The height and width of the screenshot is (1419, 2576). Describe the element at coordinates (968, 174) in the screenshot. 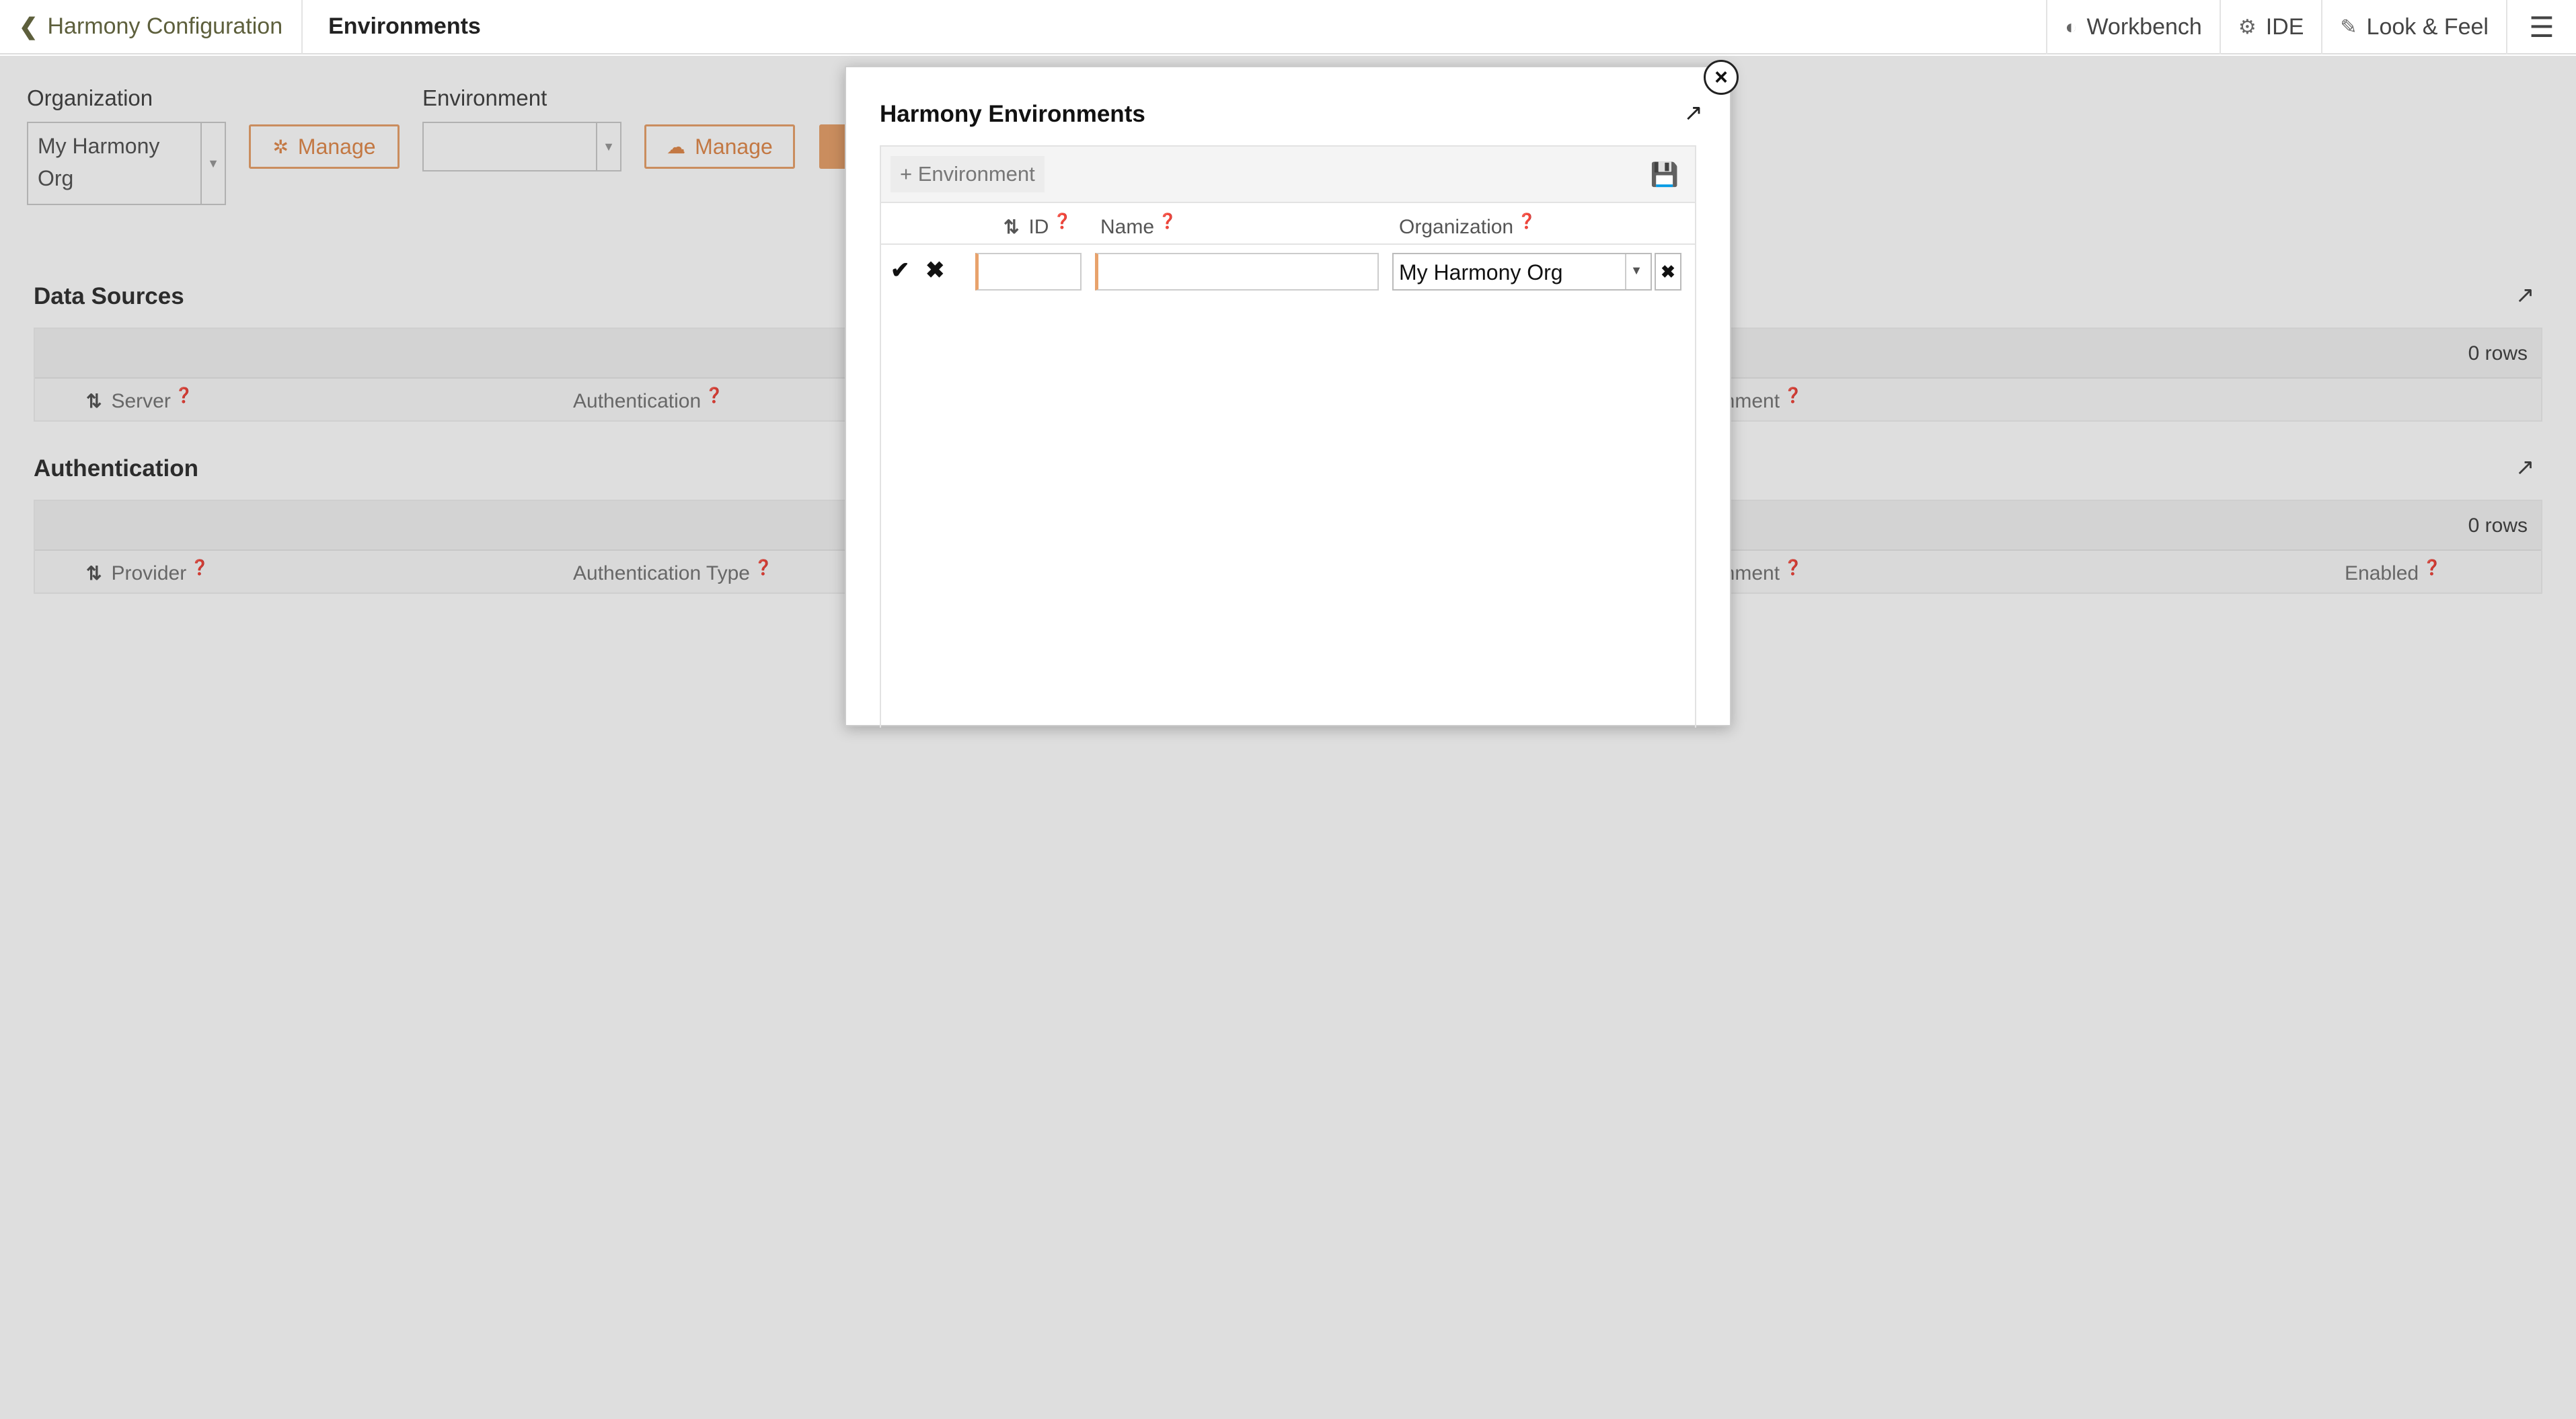

I see `add-environment-button: + Environment` at that location.